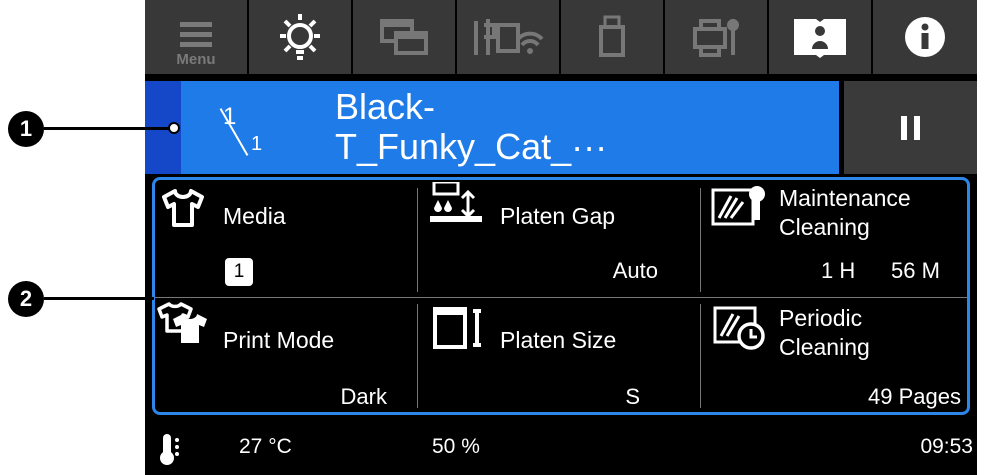 This screenshot has height=475, width=984. Describe the element at coordinates (559, 356) in the screenshot. I see `platen-size-cell: Platen Size S` at that location.